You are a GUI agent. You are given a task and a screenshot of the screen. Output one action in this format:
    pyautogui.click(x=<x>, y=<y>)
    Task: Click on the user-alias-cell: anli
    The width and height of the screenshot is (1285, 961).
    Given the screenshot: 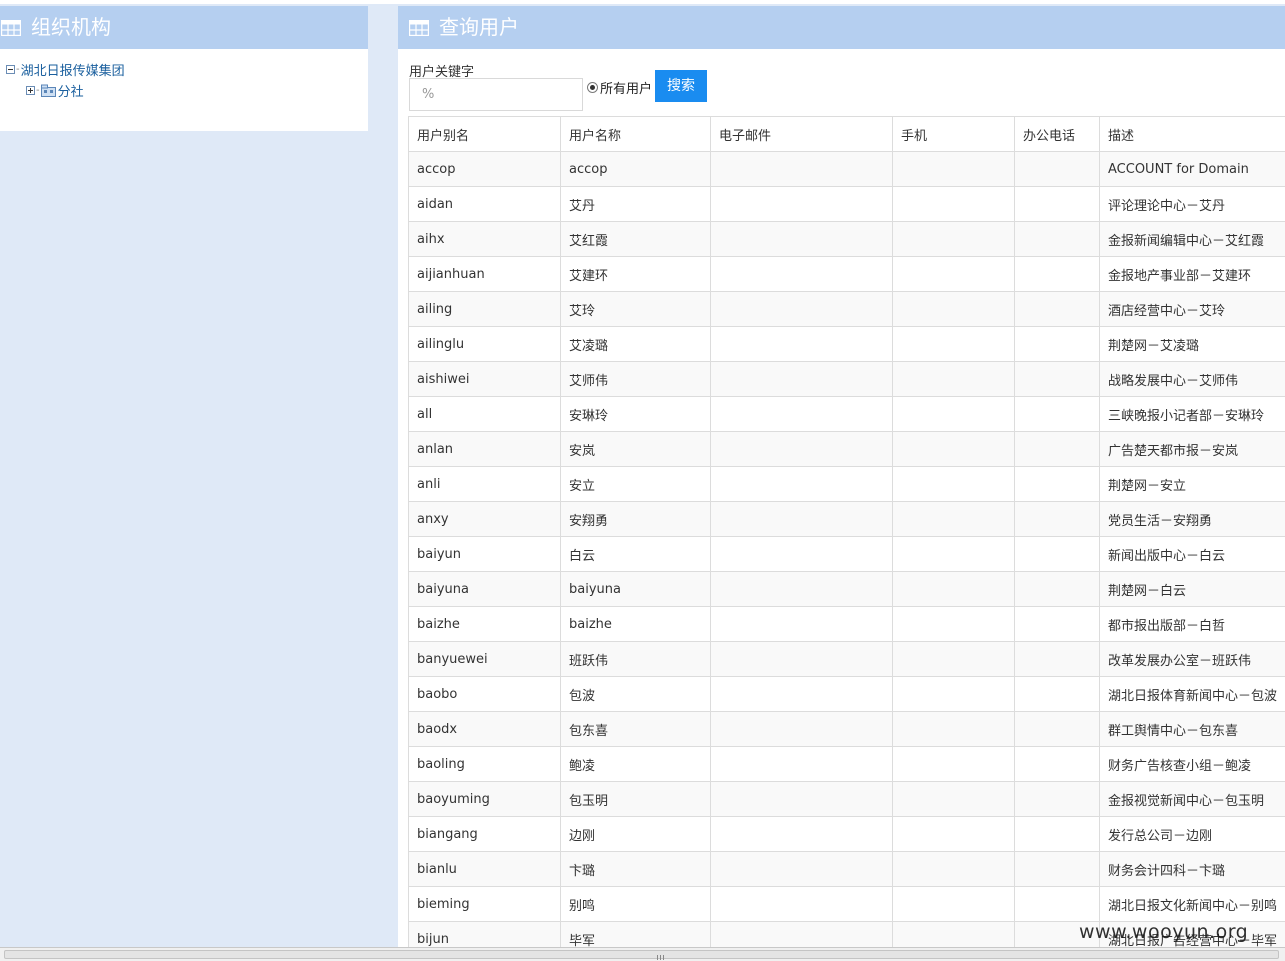 What is the action you would take?
    pyautogui.click(x=484, y=484)
    